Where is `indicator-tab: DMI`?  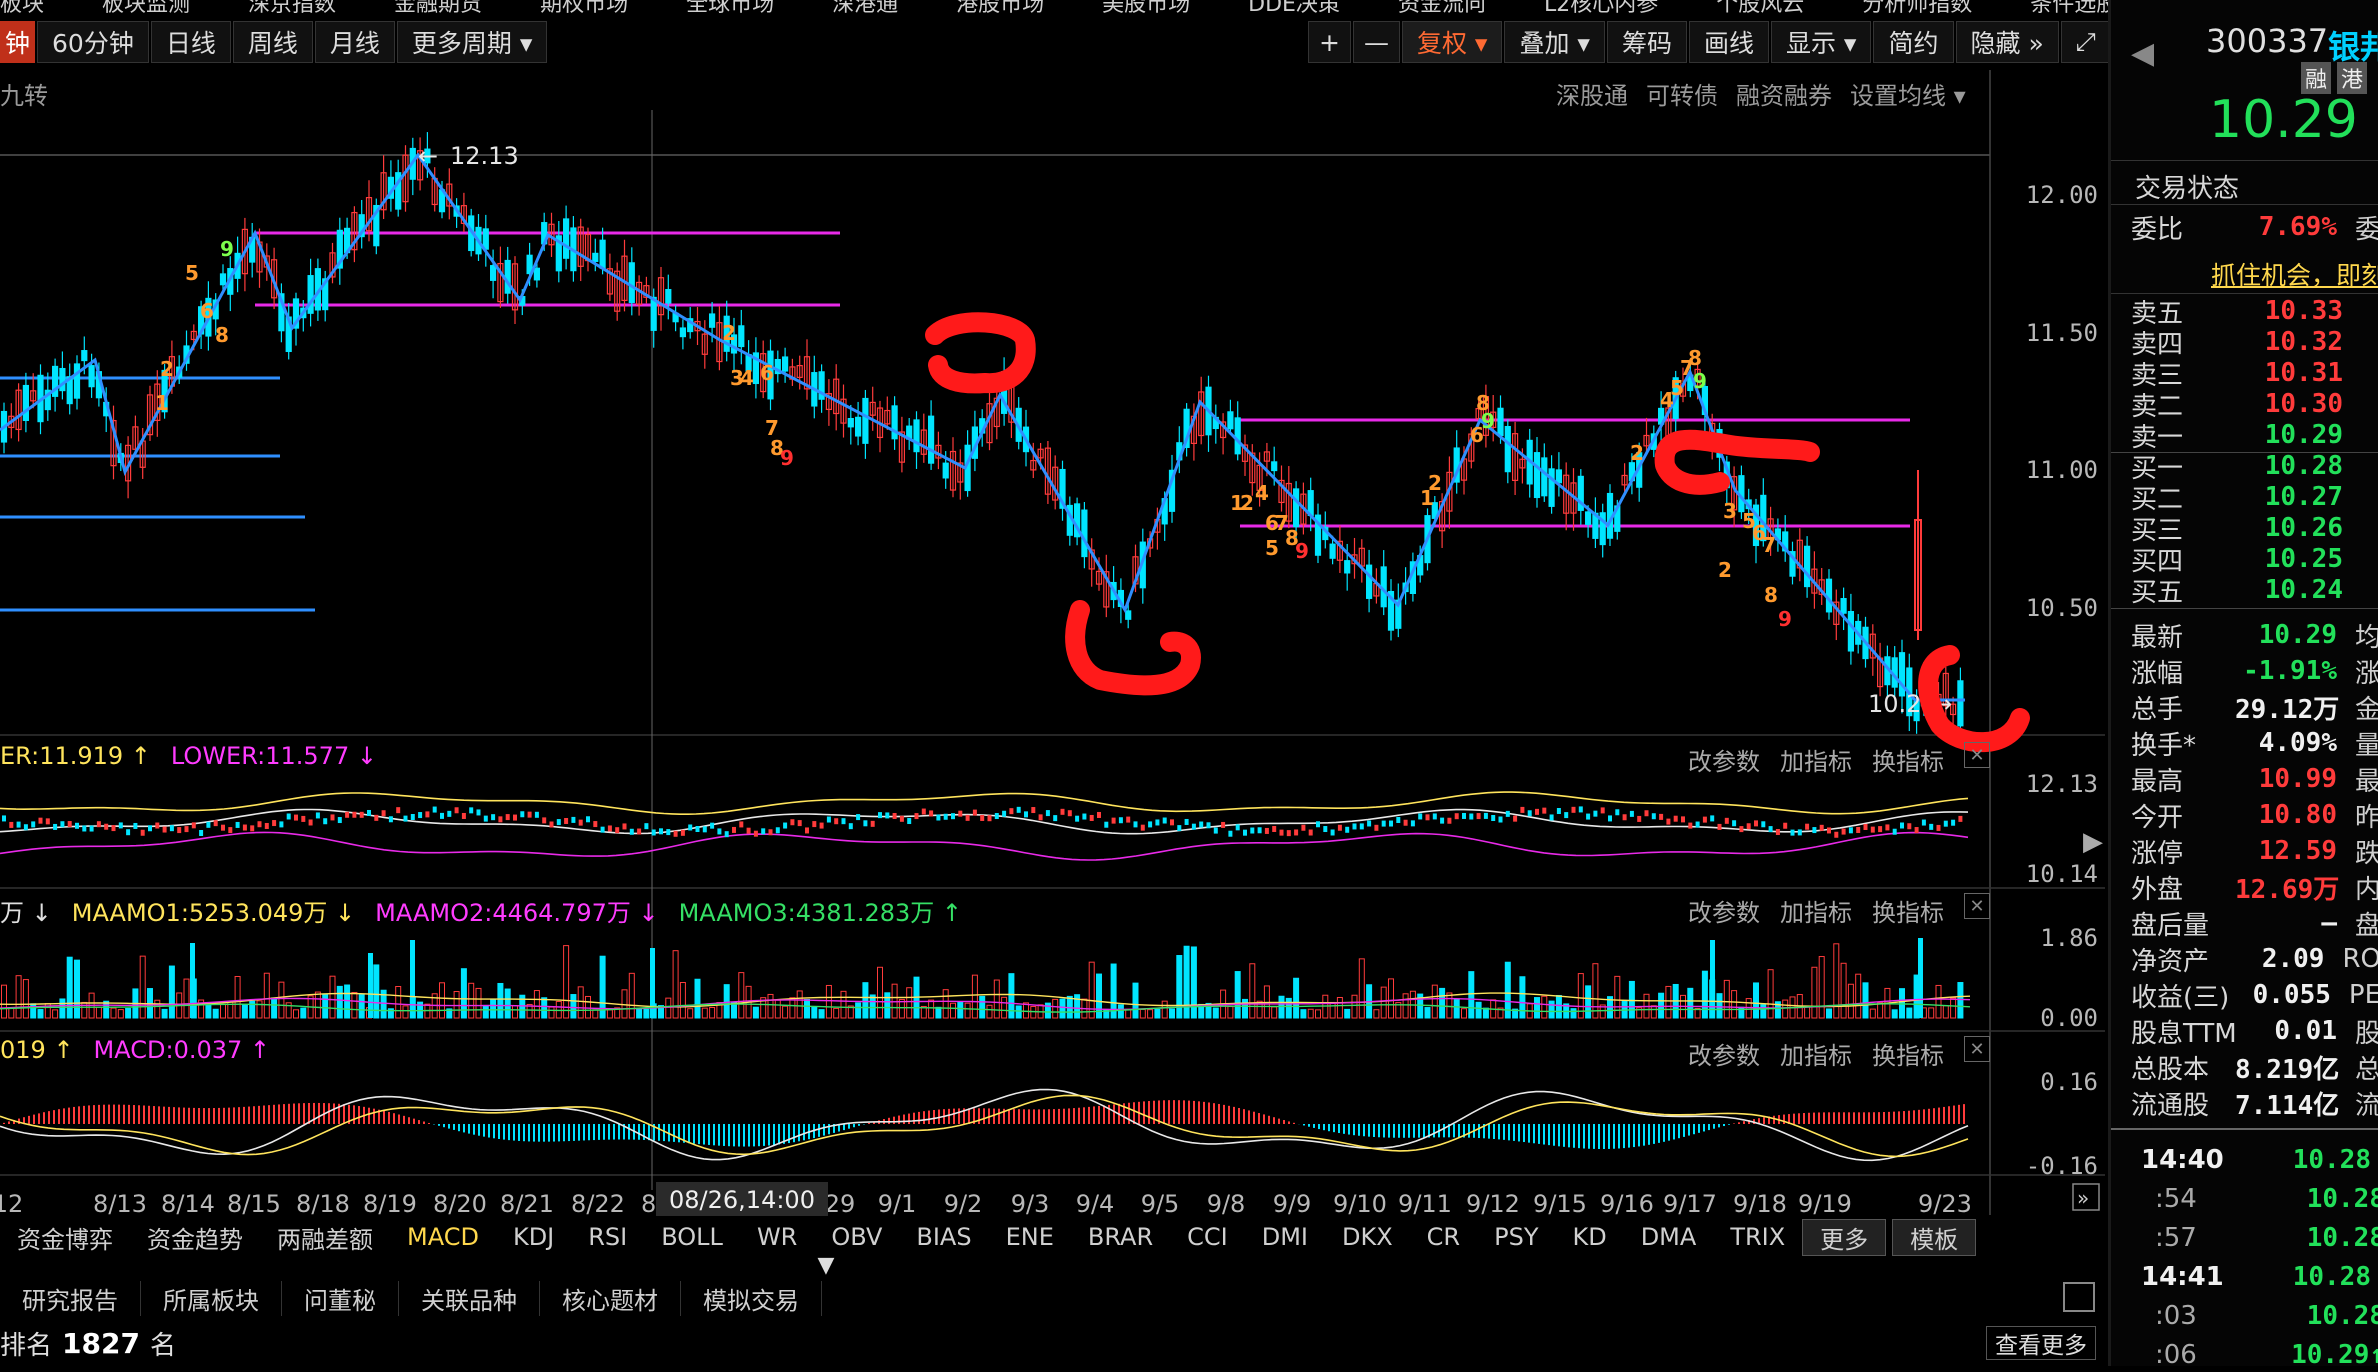
indicator-tab: DMI is located at coordinates (1285, 1237).